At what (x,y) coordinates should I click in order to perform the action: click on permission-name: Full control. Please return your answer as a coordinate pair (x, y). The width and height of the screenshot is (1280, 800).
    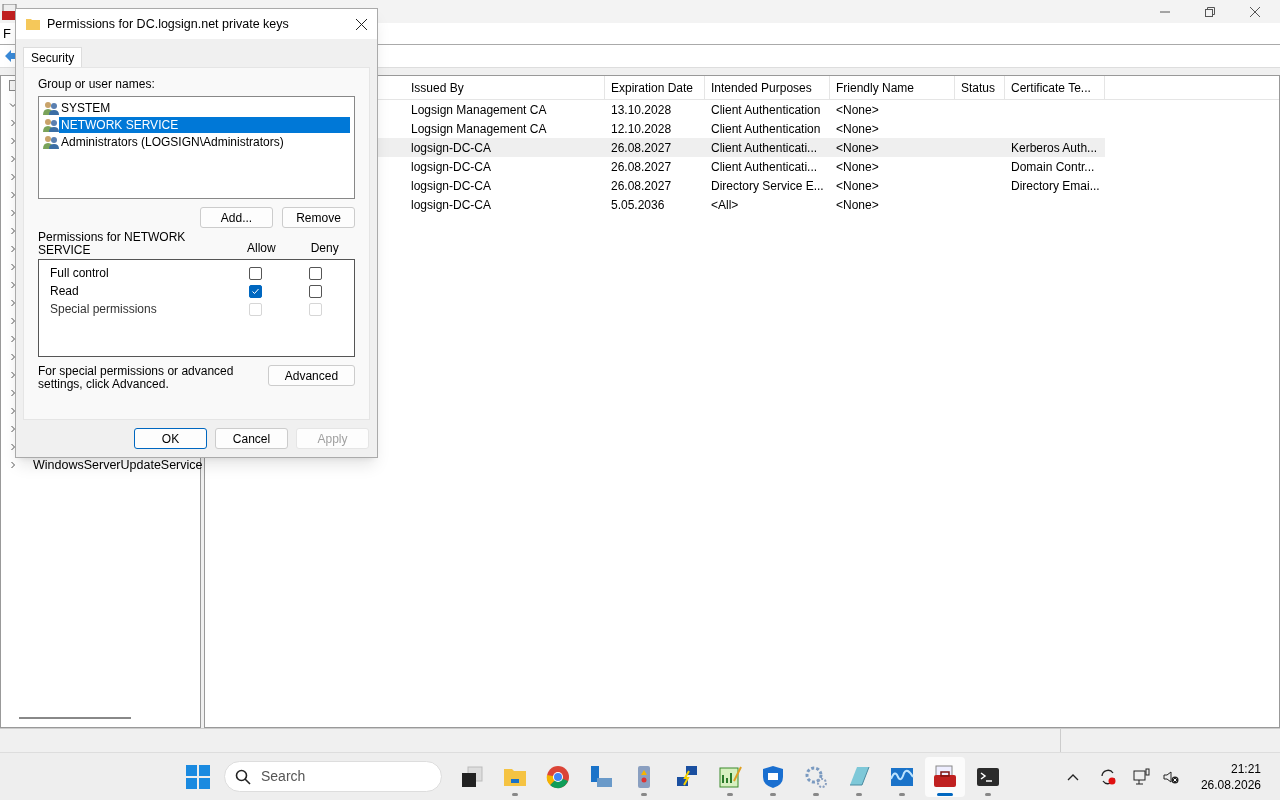
    Looking at the image, I should click on (80, 273).